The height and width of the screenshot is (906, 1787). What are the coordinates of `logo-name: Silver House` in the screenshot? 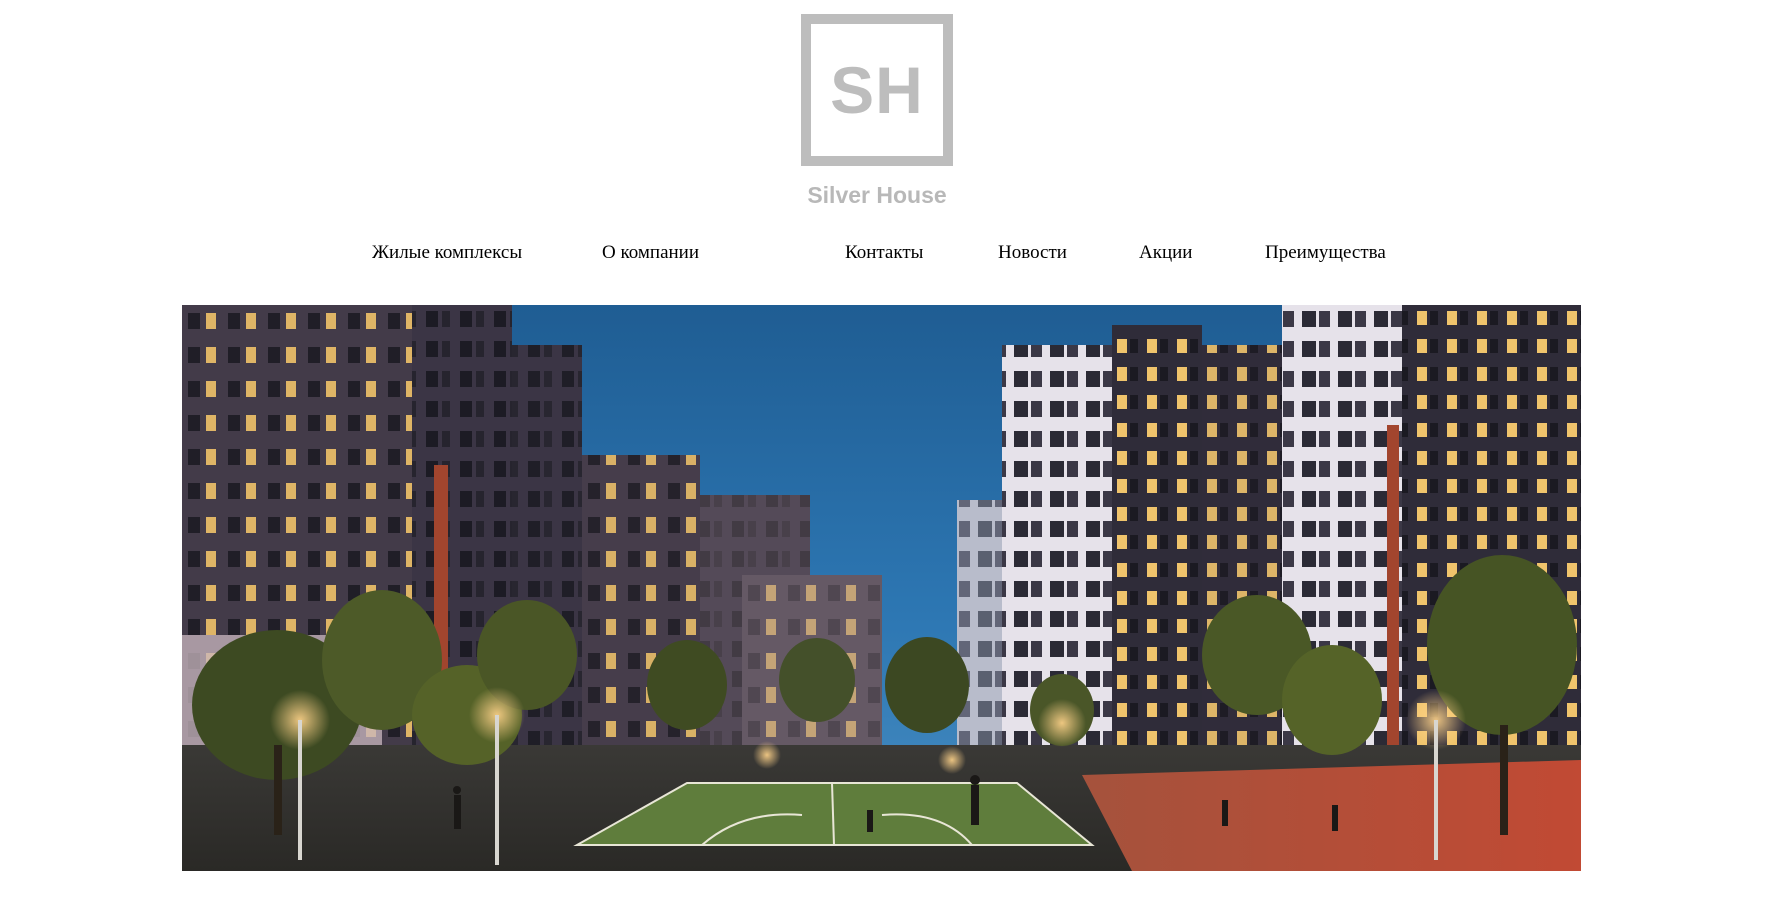 It's located at (877, 195).